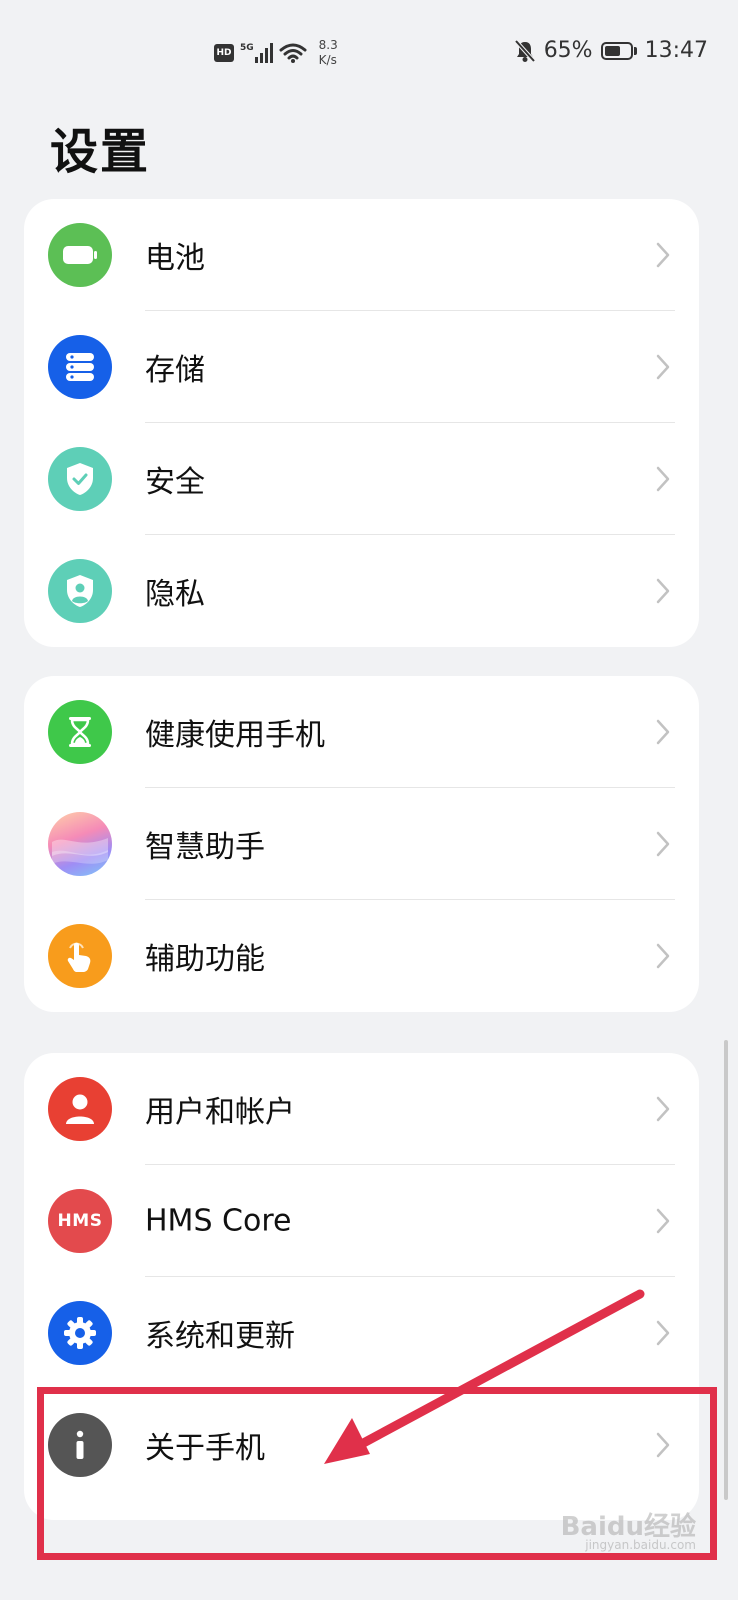 This screenshot has height=1600, width=738. What do you see at coordinates (80, 1109) in the screenshot?
I see `user-icon` at bounding box center [80, 1109].